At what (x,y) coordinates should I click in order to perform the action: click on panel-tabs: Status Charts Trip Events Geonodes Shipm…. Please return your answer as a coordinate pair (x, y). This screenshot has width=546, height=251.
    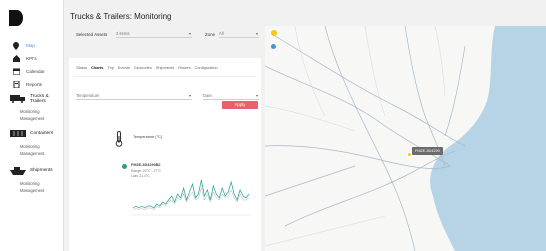
    Looking at the image, I should click on (147, 69).